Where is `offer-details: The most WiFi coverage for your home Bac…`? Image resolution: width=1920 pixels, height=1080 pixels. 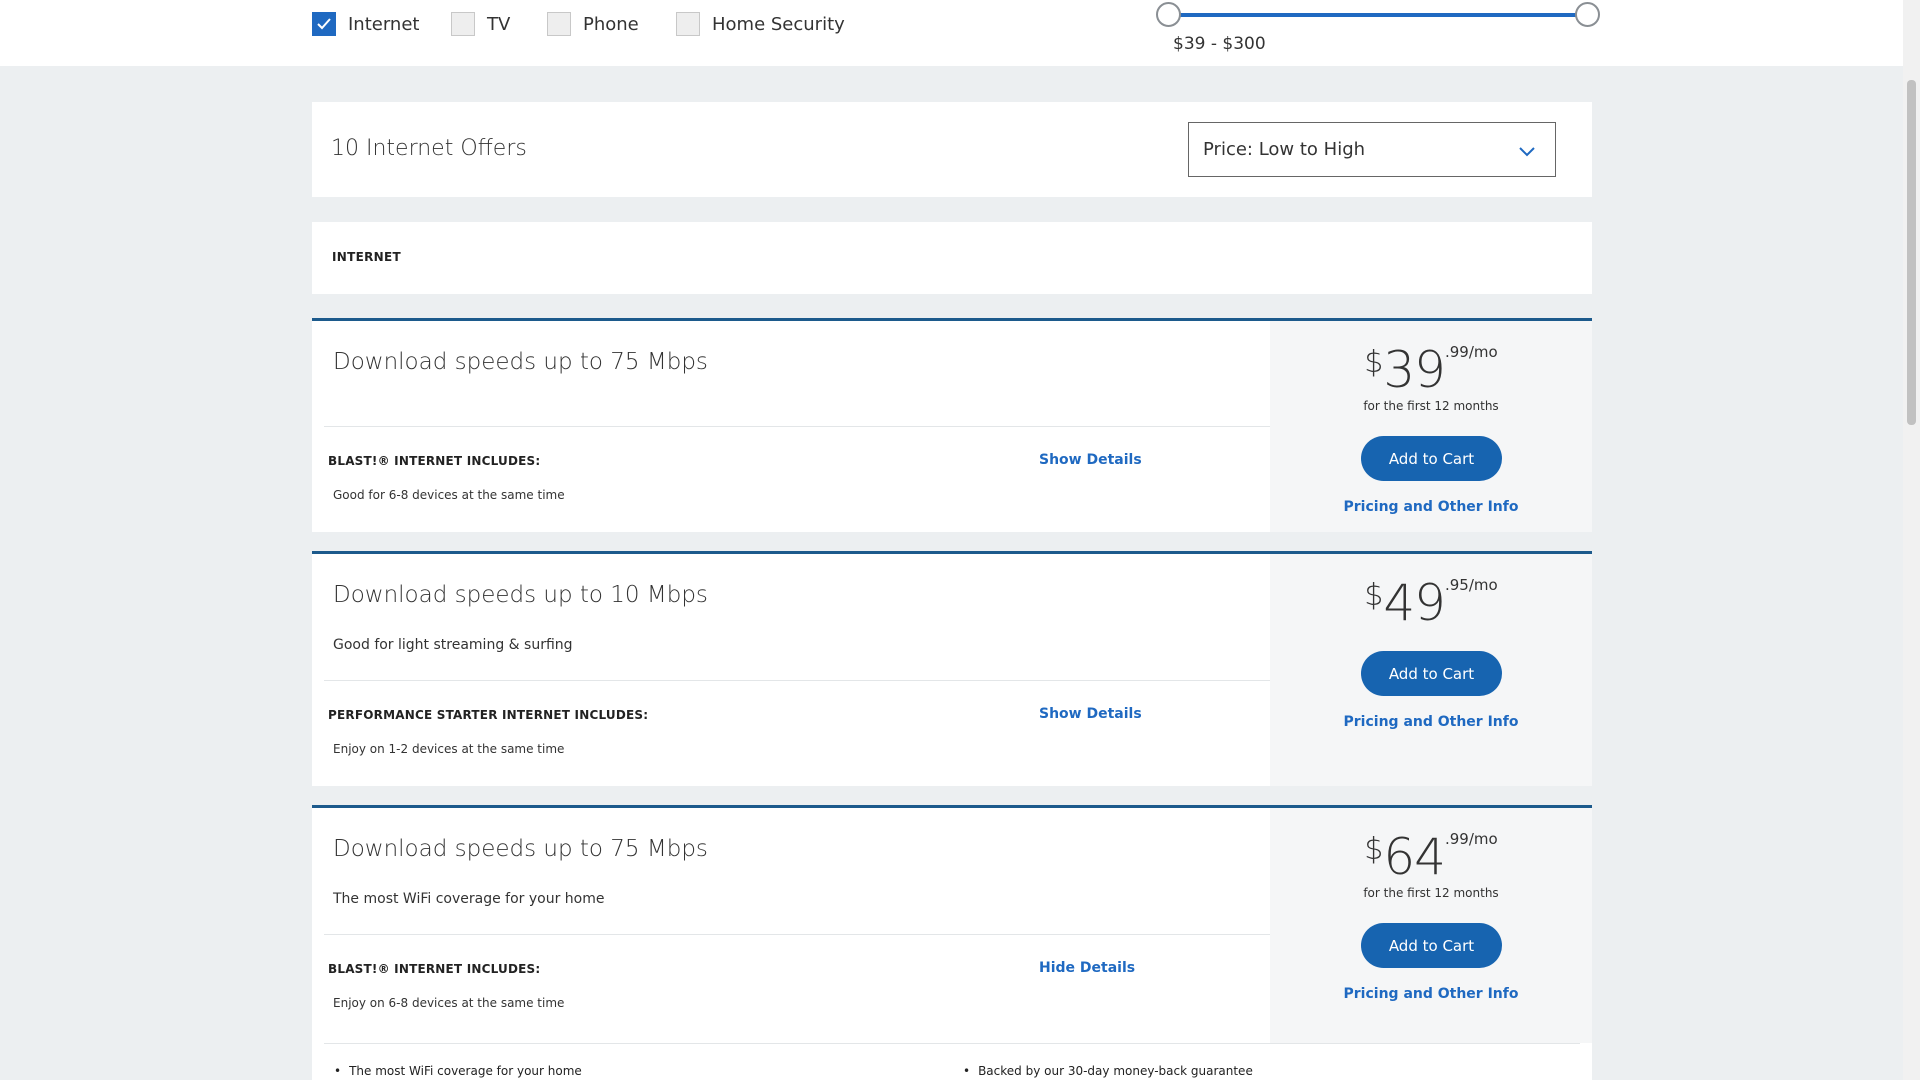 offer-details: The most WiFi coverage for your home Bac… is located at coordinates (952, 1062).